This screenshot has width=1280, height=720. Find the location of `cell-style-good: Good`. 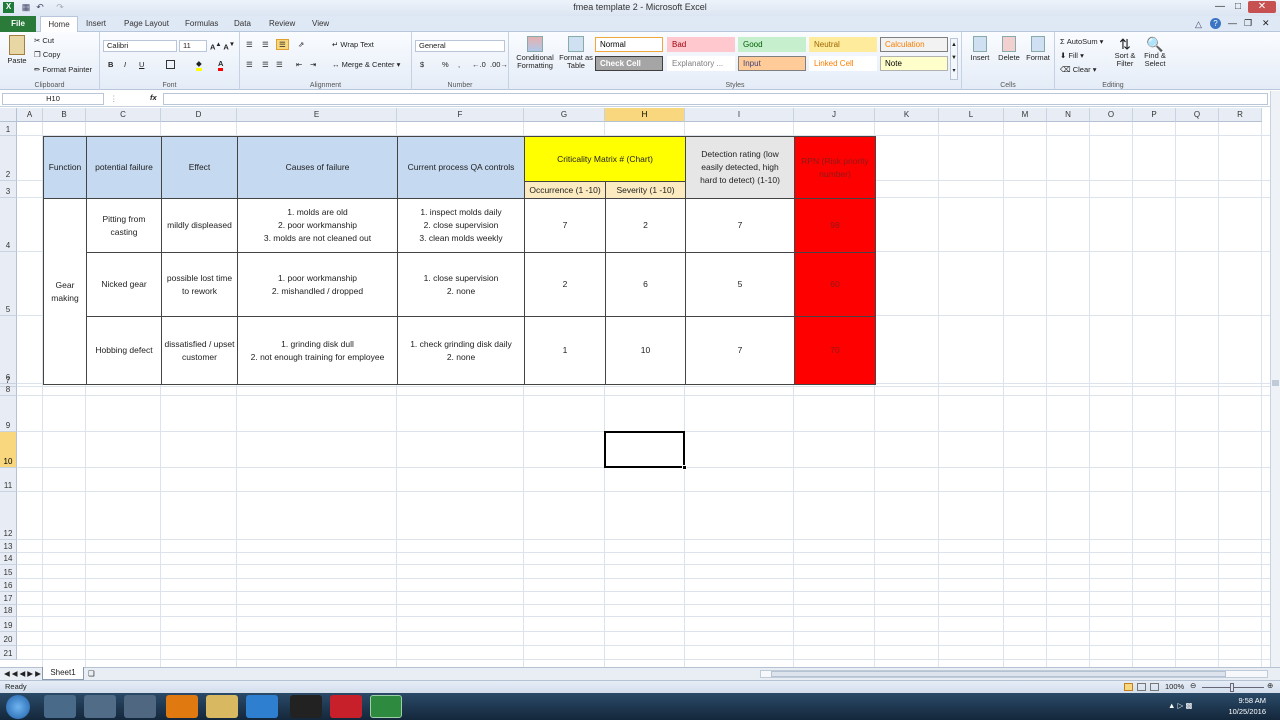

cell-style-good: Good is located at coordinates (772, 44).